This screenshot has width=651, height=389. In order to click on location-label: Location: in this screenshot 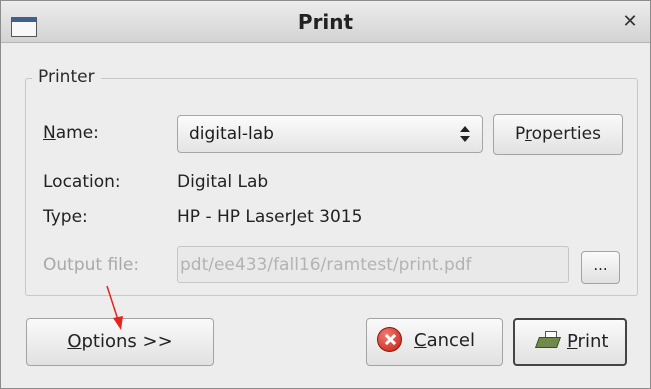, I will do `click(82, 182)`.